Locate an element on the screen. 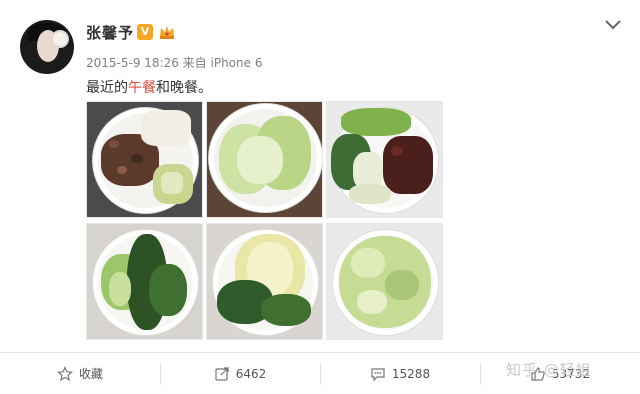  post-text-start: 最近的 is located at coordinates (107, 88).